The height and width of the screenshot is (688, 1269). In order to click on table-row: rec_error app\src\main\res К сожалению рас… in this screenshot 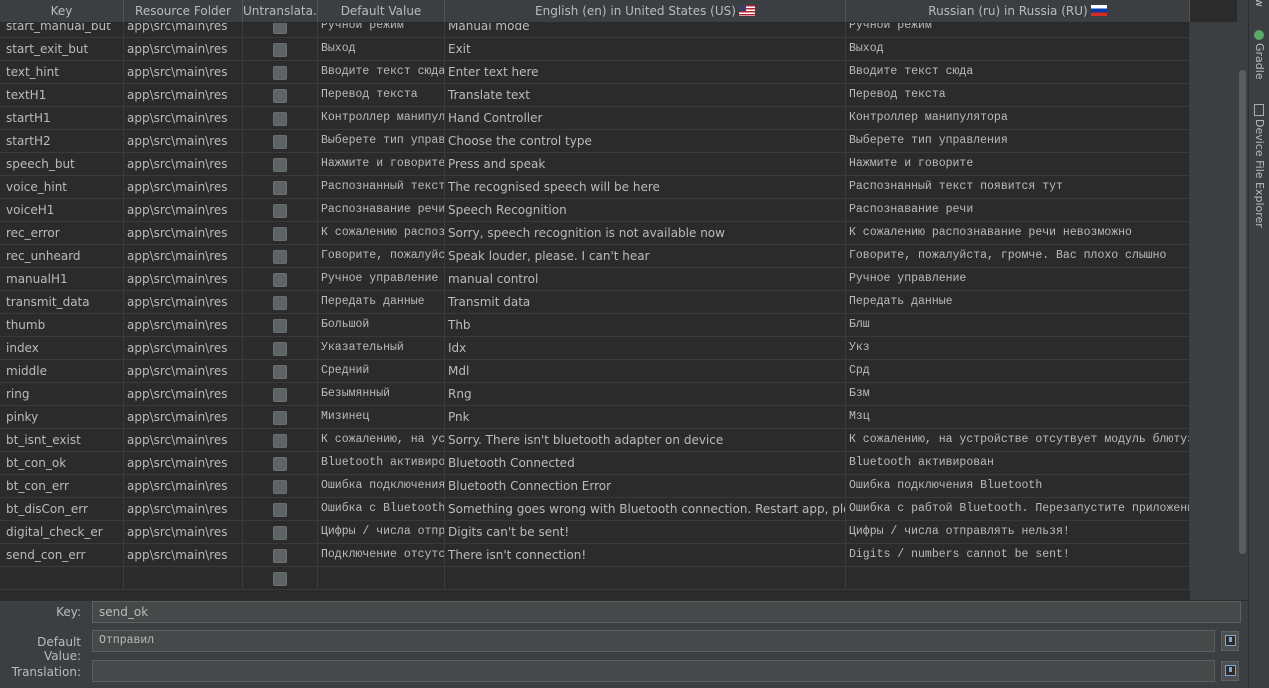, I will do `click(595, 233)`.